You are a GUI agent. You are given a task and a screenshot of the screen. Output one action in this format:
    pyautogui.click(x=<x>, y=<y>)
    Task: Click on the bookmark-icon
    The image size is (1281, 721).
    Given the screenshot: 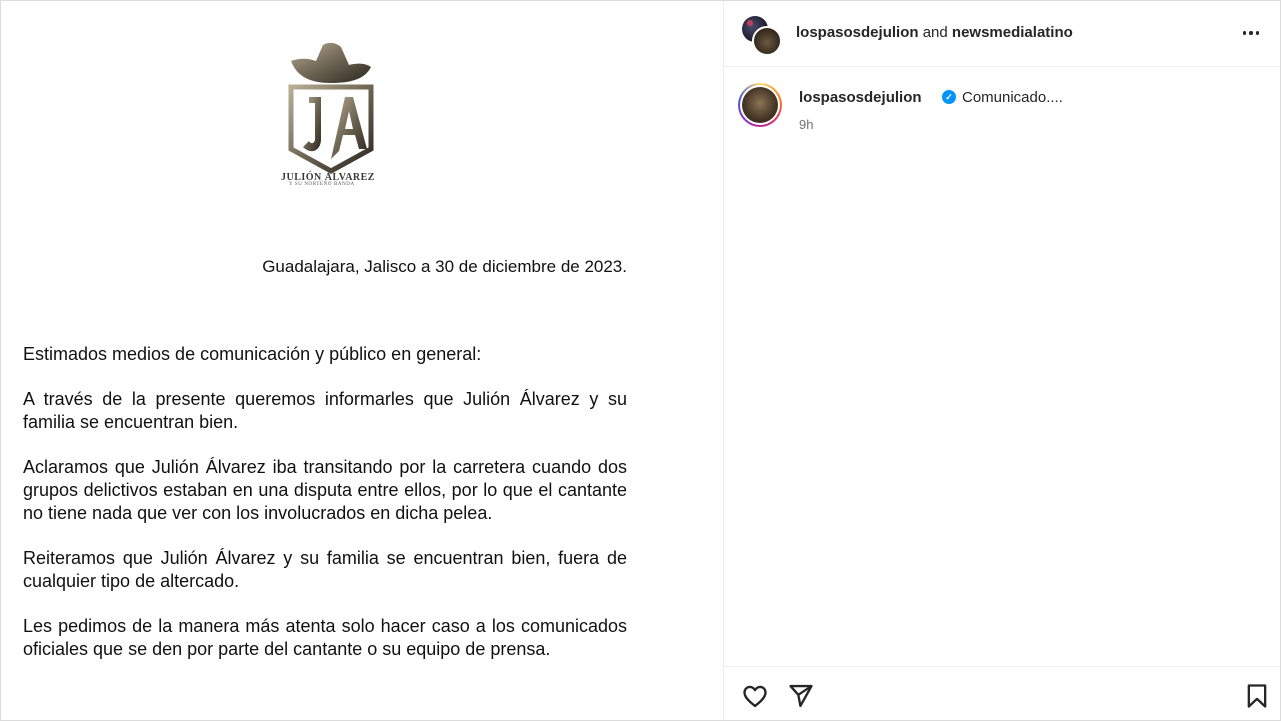 What is the action you would take?
    pyautogui.click(x=1257, y=696)
    